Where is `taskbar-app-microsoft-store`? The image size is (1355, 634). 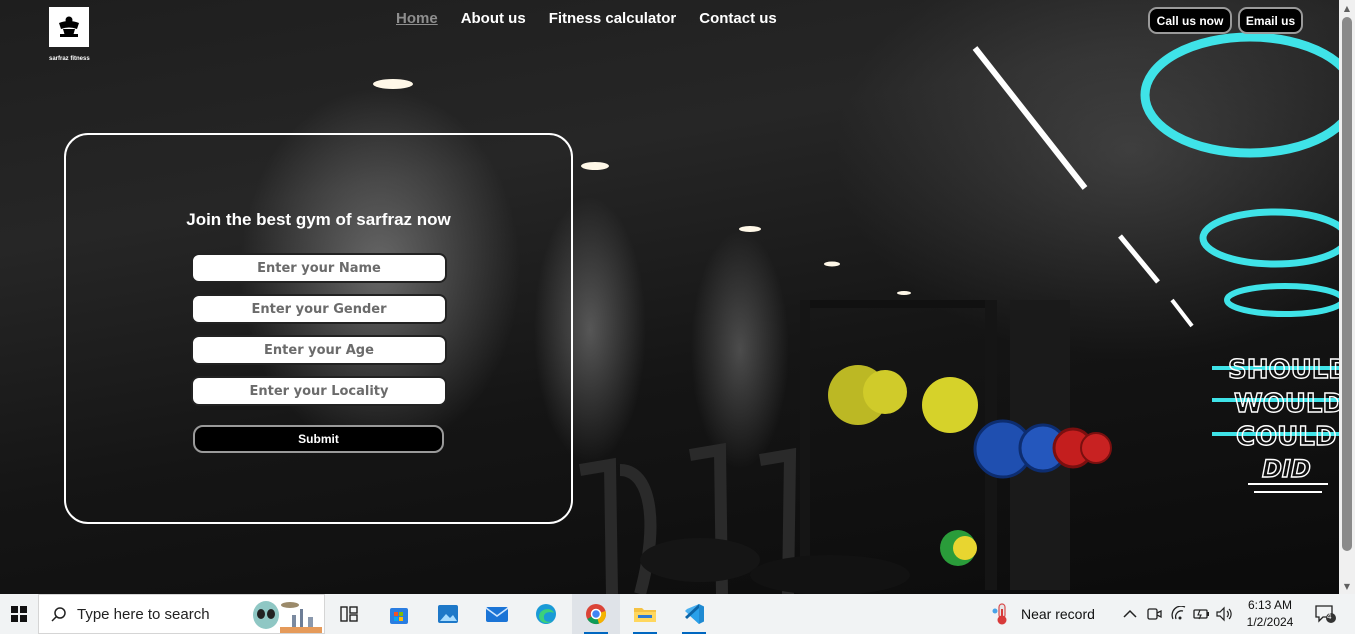 taskbar-app-microsoft-store is located at coordinates (399, 614).